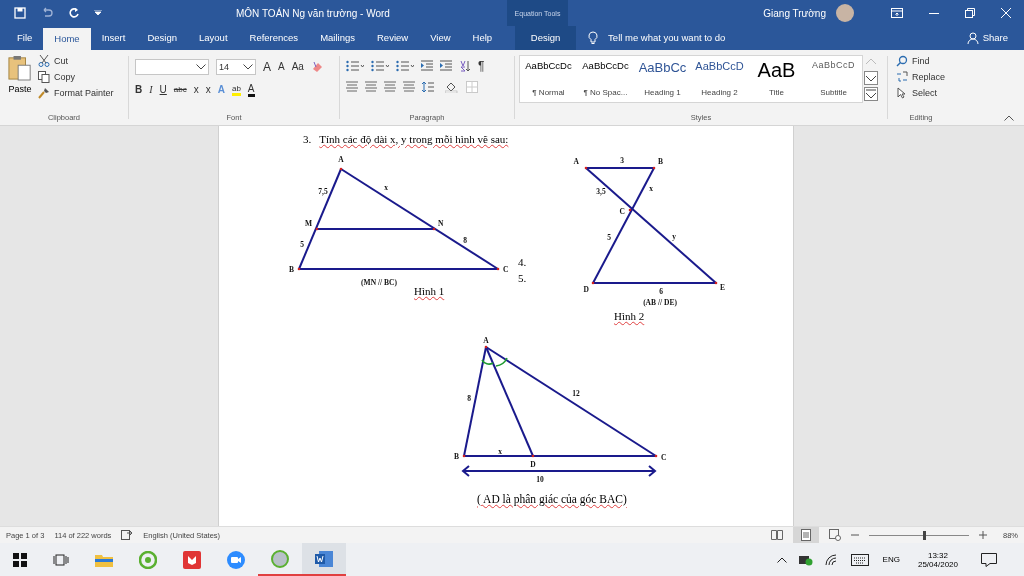 The width and height of the screenshot is (1024, 576). I want to click on redo-icon, so click(74, 13).